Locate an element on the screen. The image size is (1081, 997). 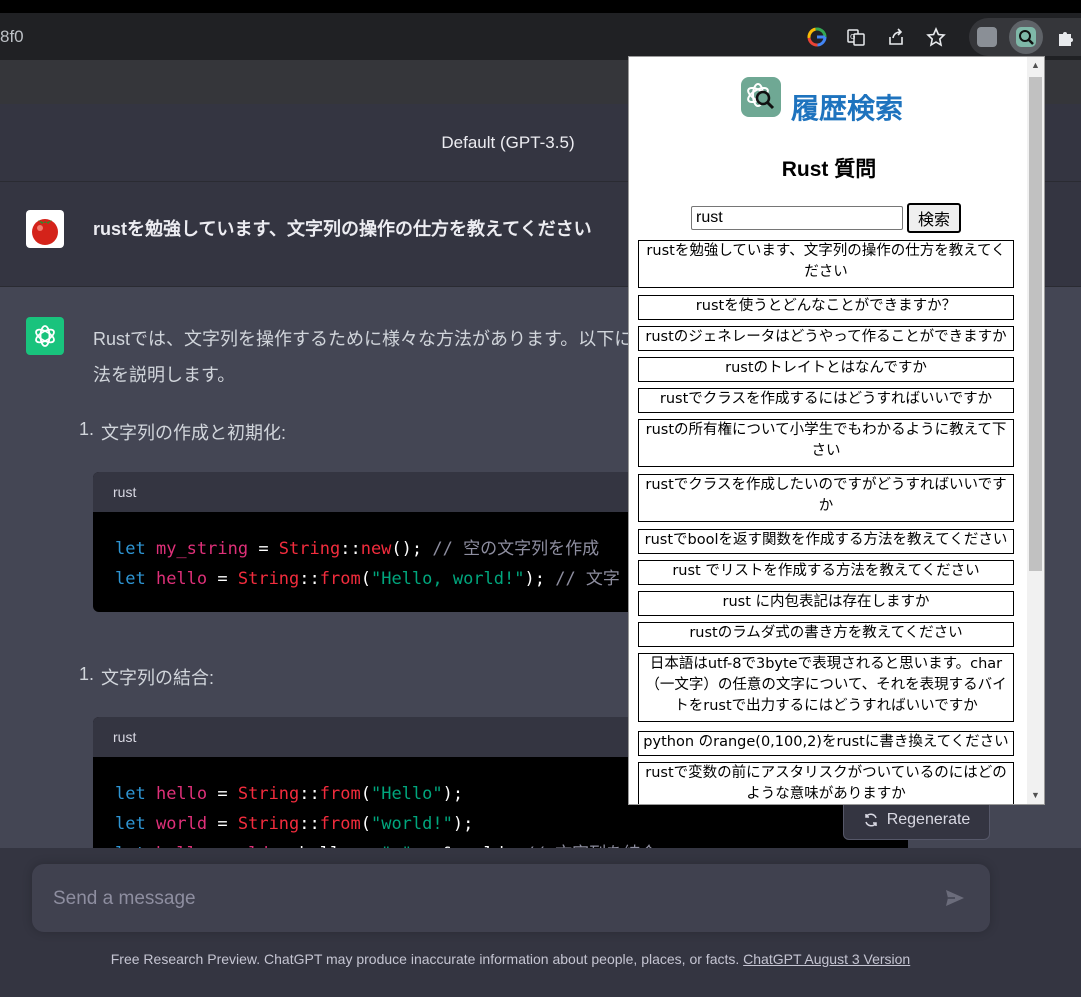
user-message-text: rustを勉強しています、文字列の操作の仕方を教えてください is located at coordinates (342, 229).